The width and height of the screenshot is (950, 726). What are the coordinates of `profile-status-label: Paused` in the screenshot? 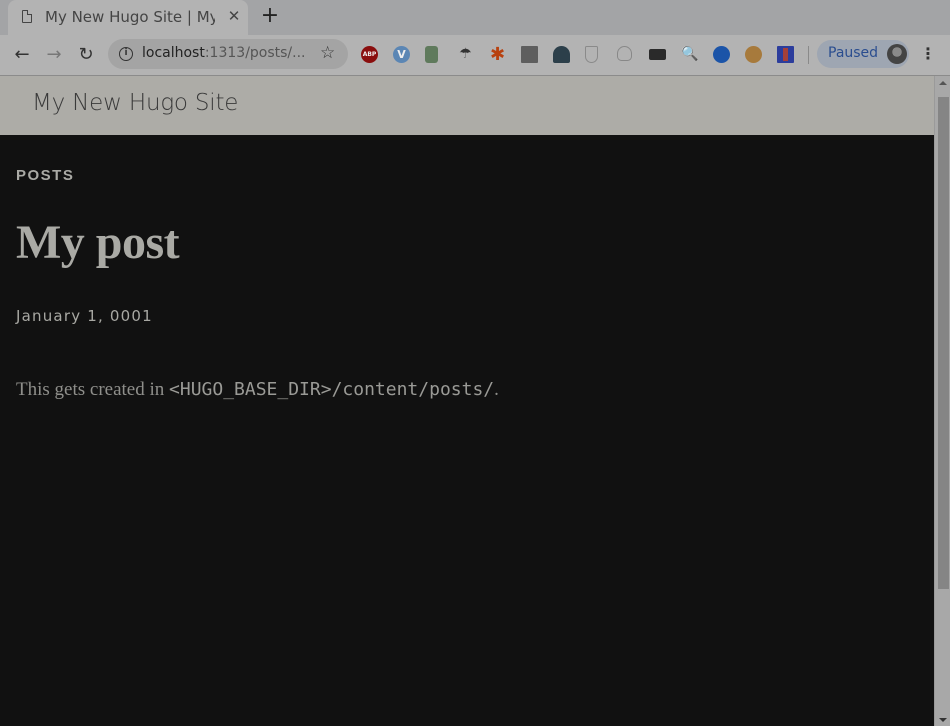 It's located at (853, 53).